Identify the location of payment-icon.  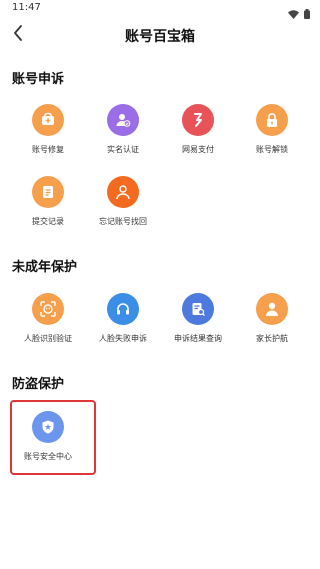
(198, 120).